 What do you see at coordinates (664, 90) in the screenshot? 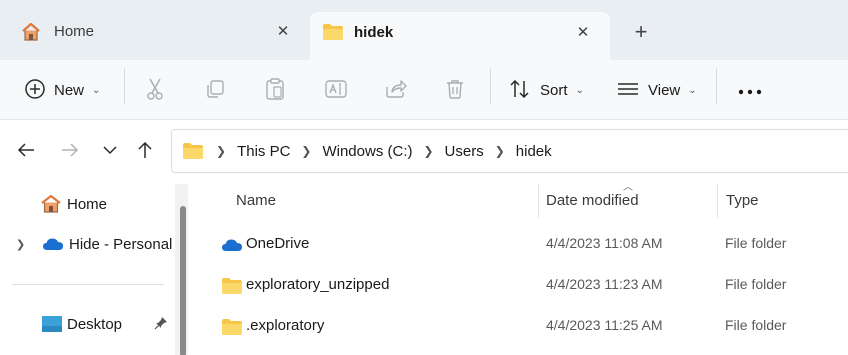
I see `view-label: View` at bounding box center [664, 90].